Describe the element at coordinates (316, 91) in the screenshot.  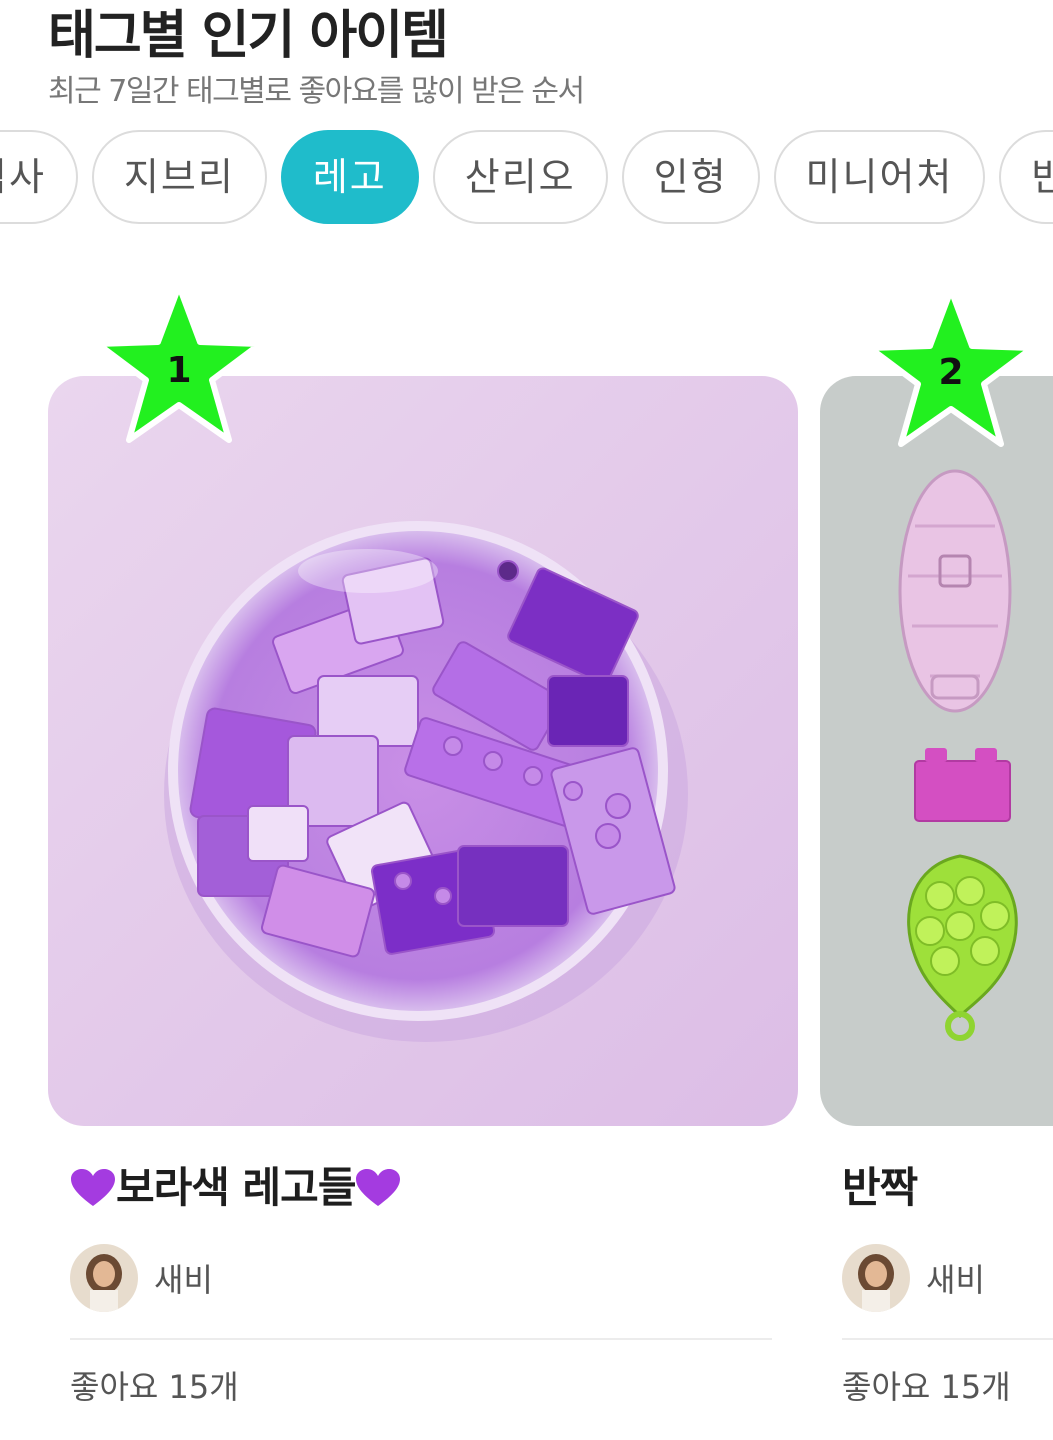
I see `page-subtitle: 최근 7일간 태그별로 좋아요를 많이 받은 순서` at that location.